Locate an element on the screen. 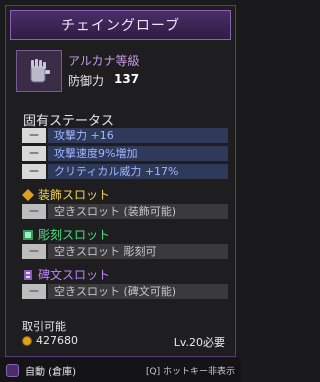  stat-text: 攻撃速度9%増加 is located at coordinates (138, 153).